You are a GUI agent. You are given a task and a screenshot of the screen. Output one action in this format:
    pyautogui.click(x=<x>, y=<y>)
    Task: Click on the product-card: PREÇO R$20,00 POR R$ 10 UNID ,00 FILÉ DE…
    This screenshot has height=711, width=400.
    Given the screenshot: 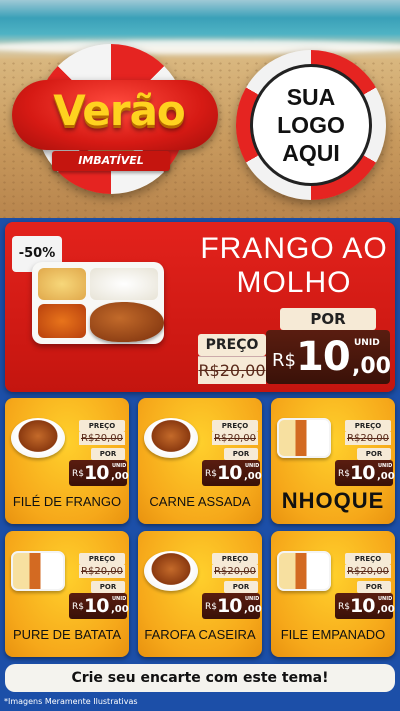 What is the action you would take?
    pyautogui.click(x=67, y=461)
    